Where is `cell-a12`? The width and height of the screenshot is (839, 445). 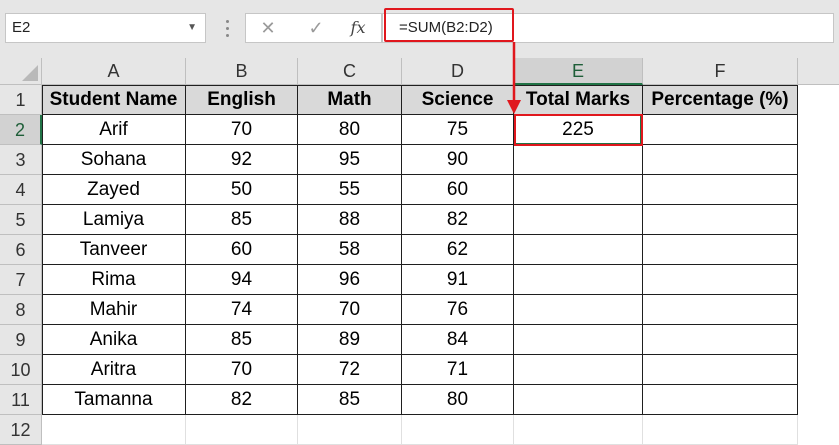
cell-a12 is located at coordinates (114, 430).